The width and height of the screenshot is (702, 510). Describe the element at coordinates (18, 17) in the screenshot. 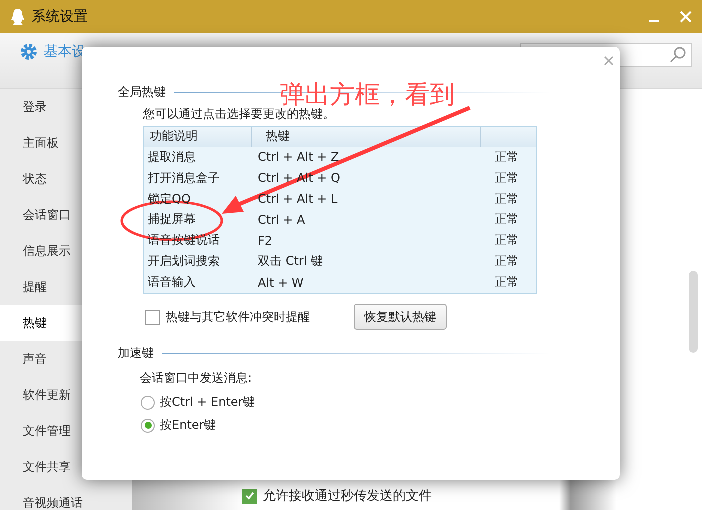

I see `penguin-icon` at that location.